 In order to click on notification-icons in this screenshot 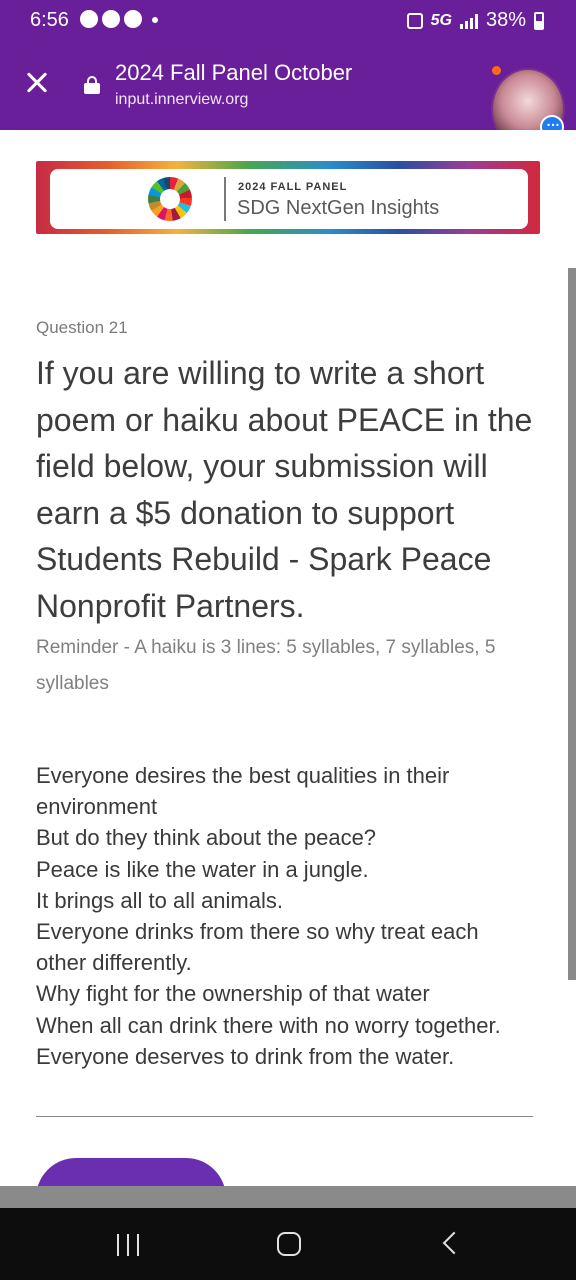, I will do `click(119, 19)`.